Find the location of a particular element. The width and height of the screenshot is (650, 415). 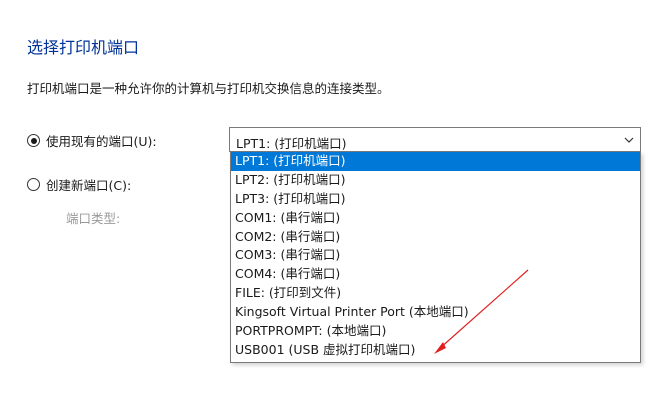

port-option-com4: COM4: (串行端口) is located at coordinates (435, 274).